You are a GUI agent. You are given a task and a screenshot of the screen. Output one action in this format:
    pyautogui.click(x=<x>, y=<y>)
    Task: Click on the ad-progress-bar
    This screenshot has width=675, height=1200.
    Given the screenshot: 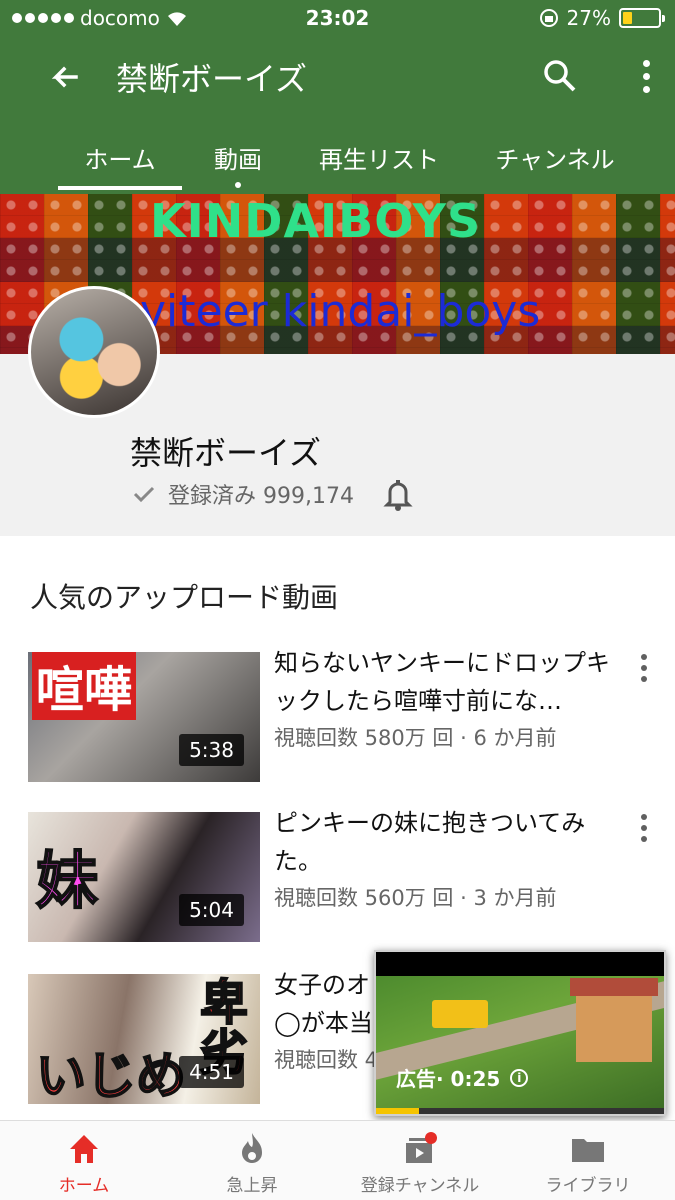 What is the action you would take?
    pyautogui.click(x=520, y=1111)
    